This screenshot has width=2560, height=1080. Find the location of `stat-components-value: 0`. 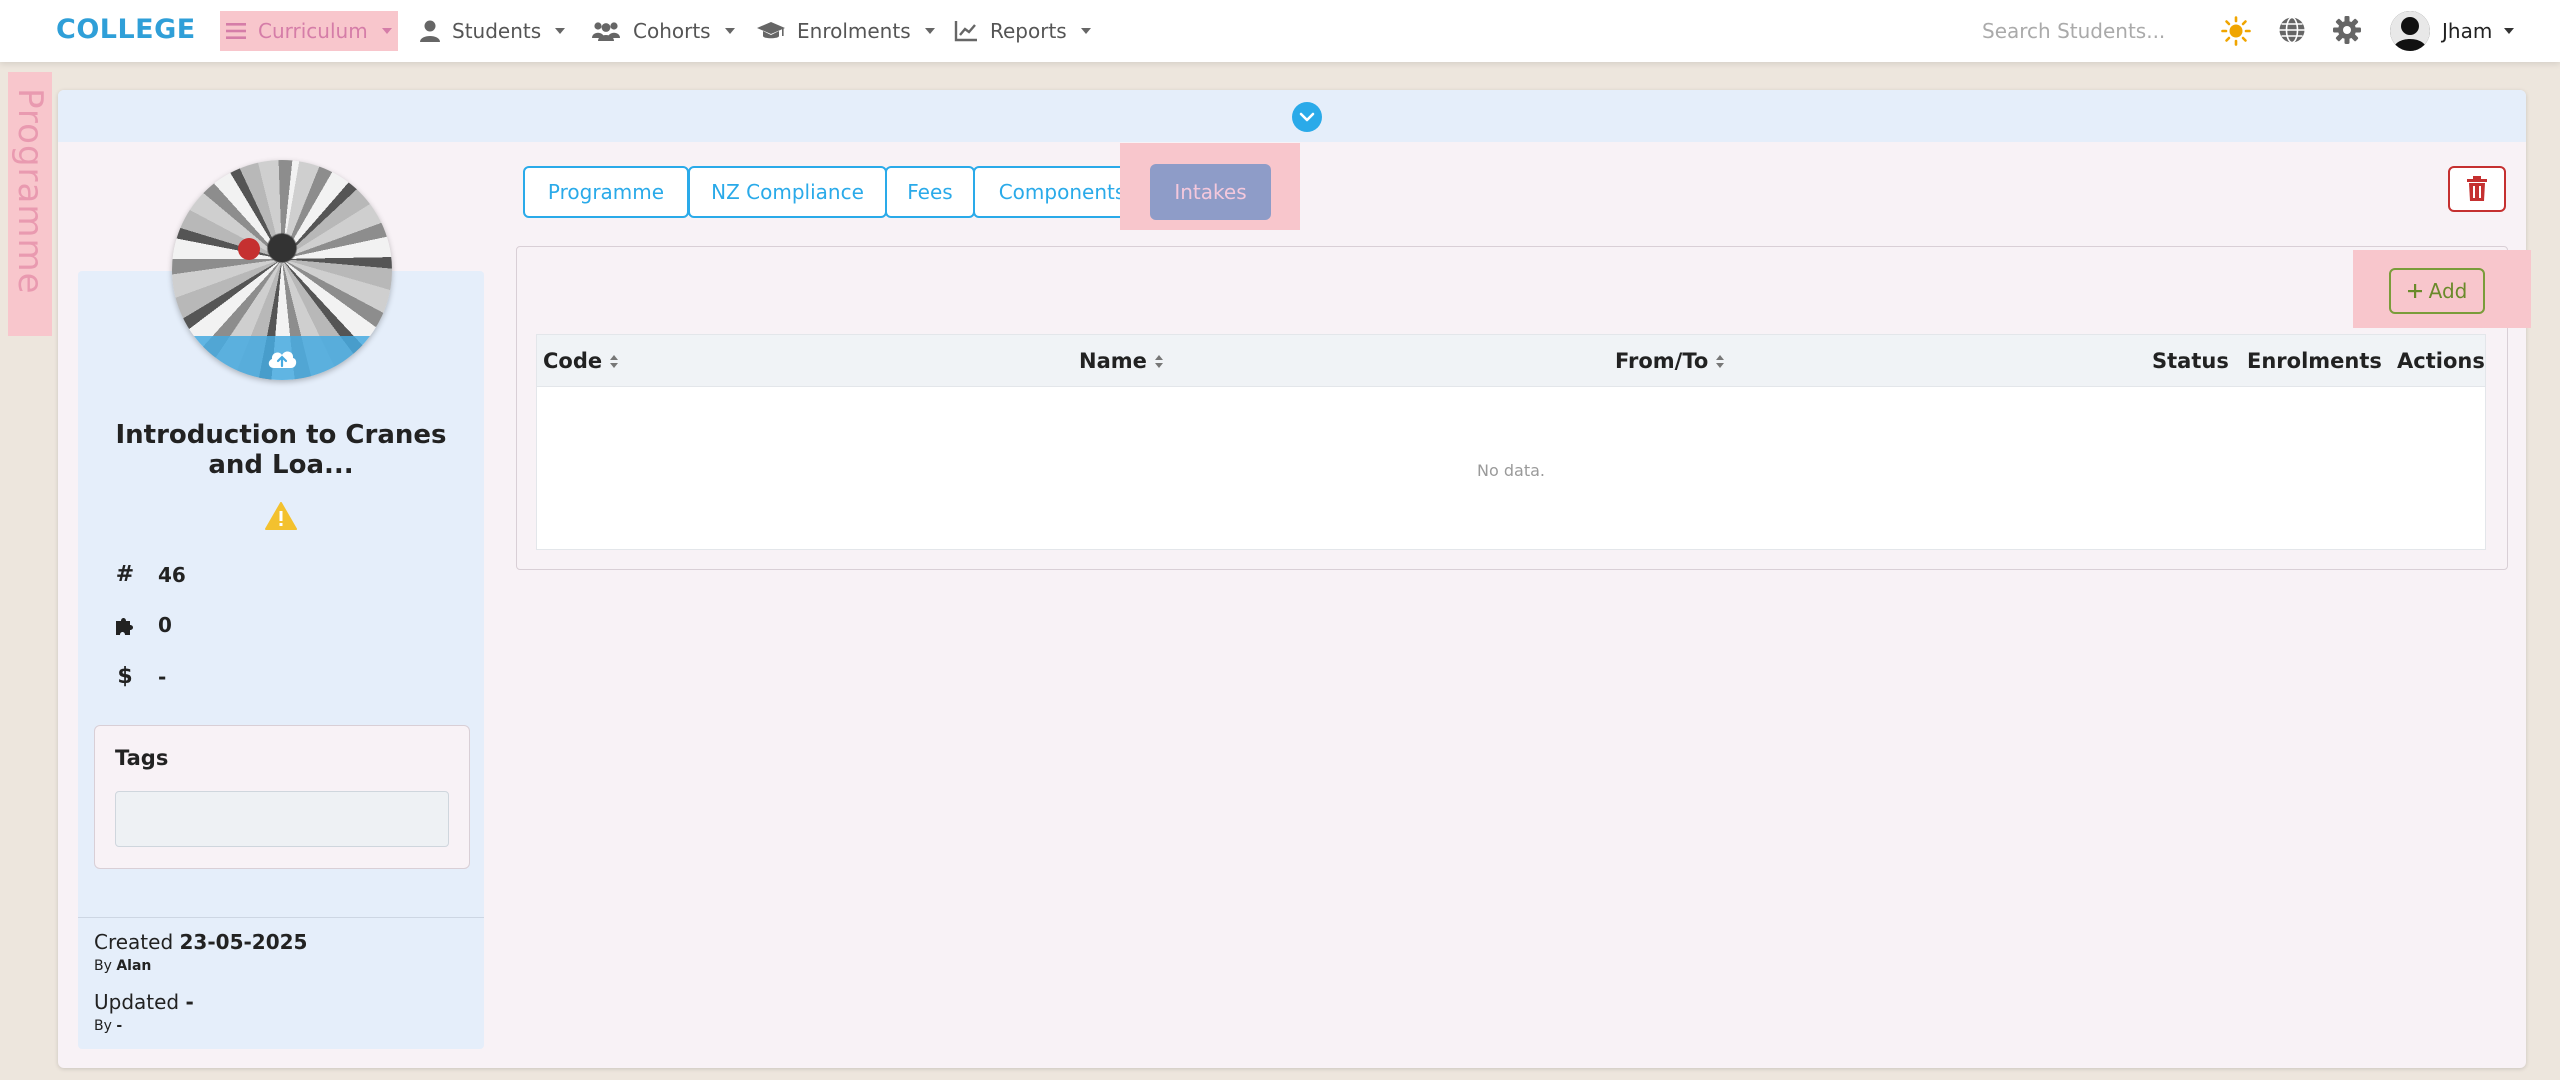

stat-components-value: 0 is located at coordinates (165, 625).